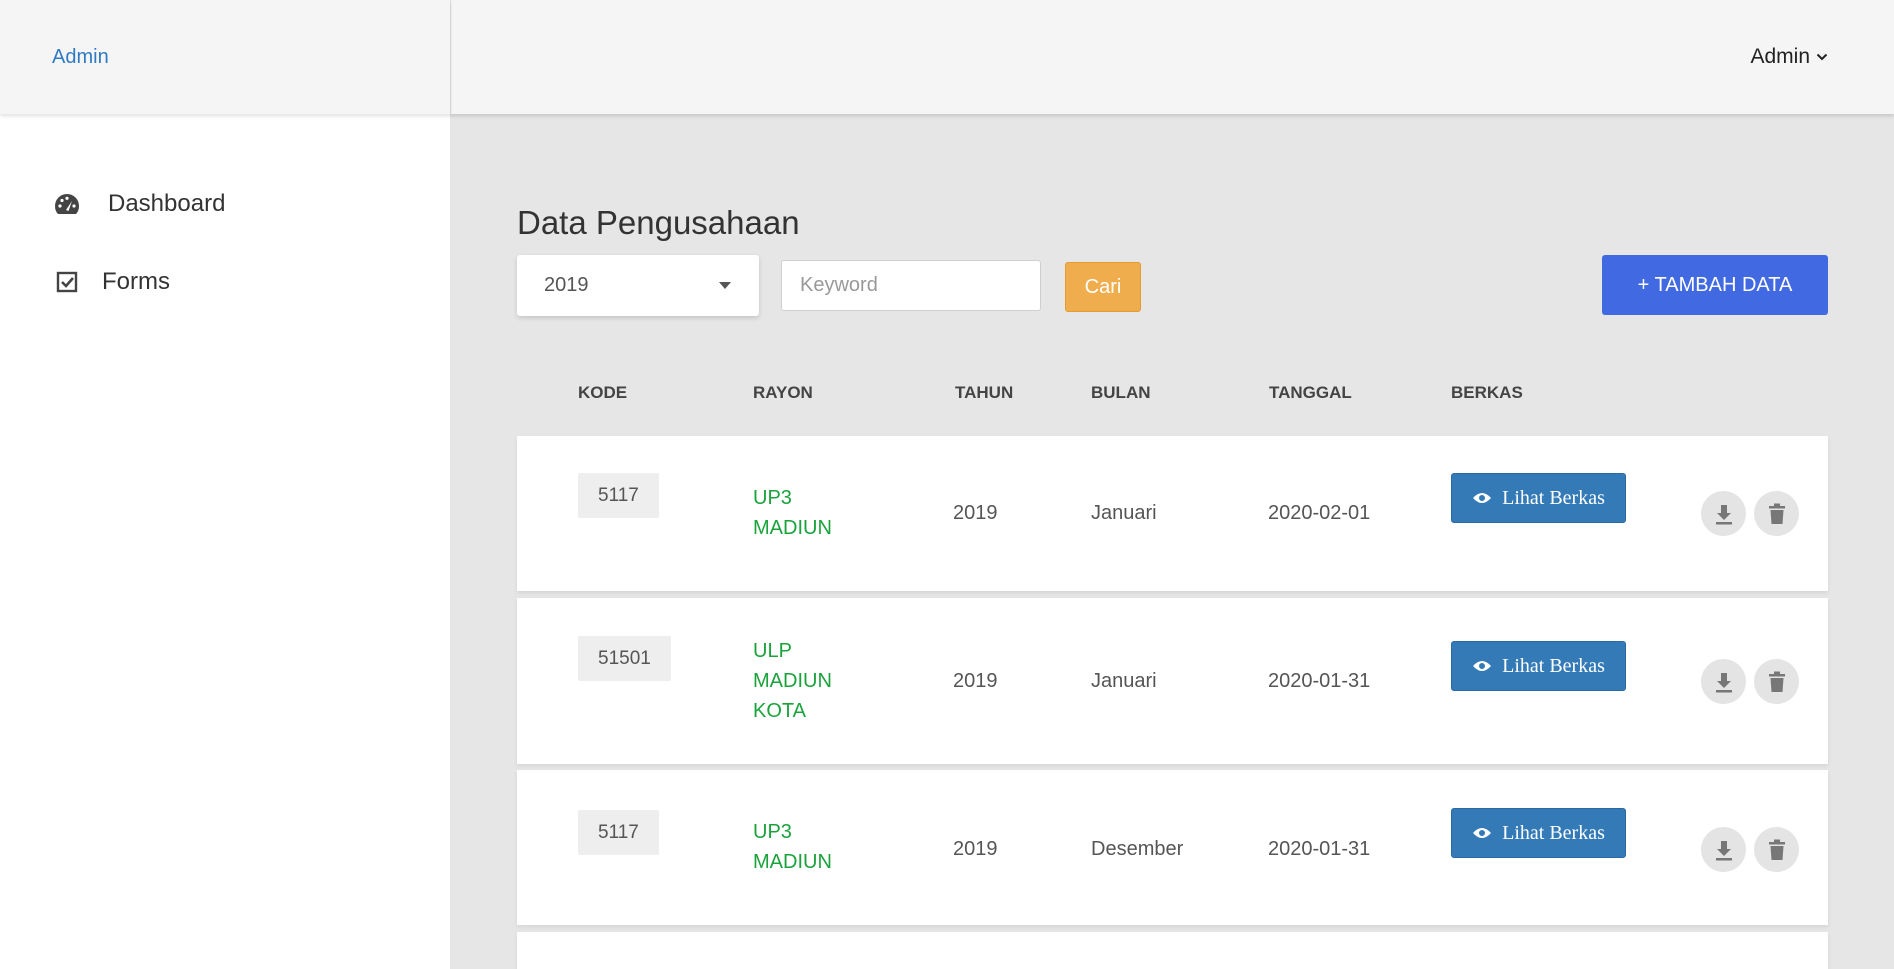  Describe the element at coordinates (80, 57) in the screenshot. I see `brand-link: Admin` at that location.